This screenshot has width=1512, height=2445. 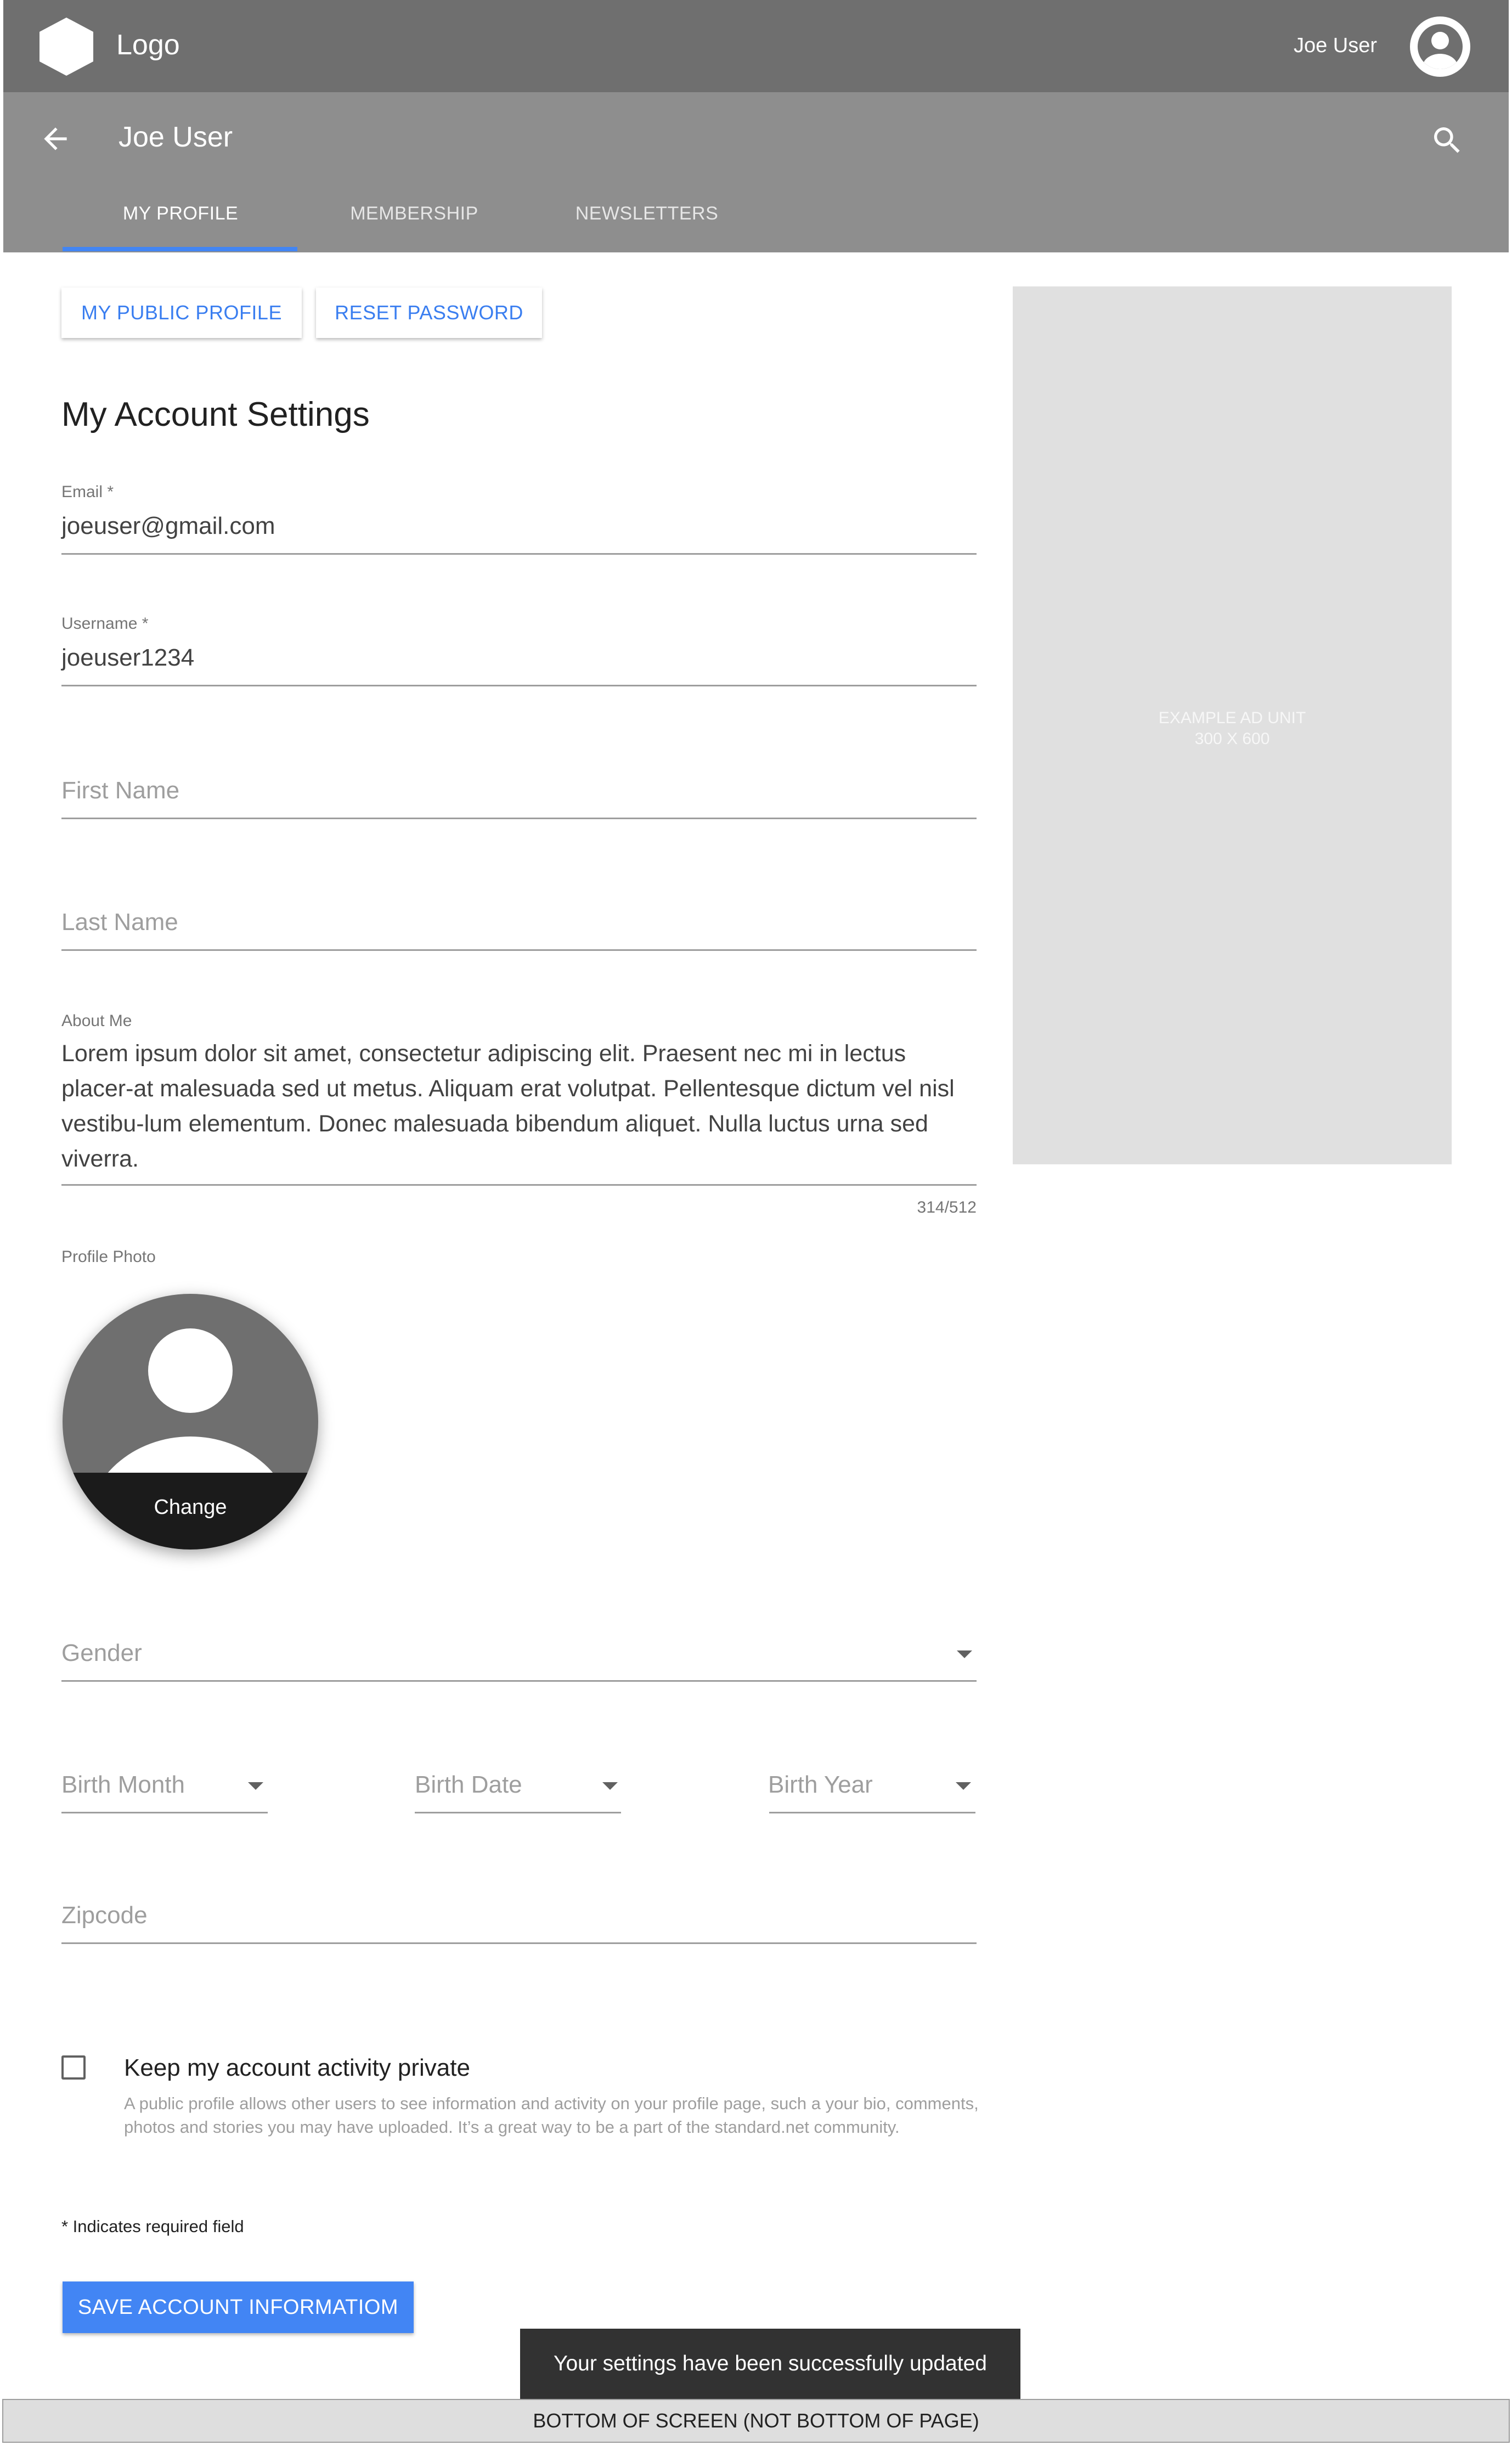 What do you see at coordinates (518, 1812) in the screenshot?
I see `birth-date-underline` at bounding box center [518, 1812].